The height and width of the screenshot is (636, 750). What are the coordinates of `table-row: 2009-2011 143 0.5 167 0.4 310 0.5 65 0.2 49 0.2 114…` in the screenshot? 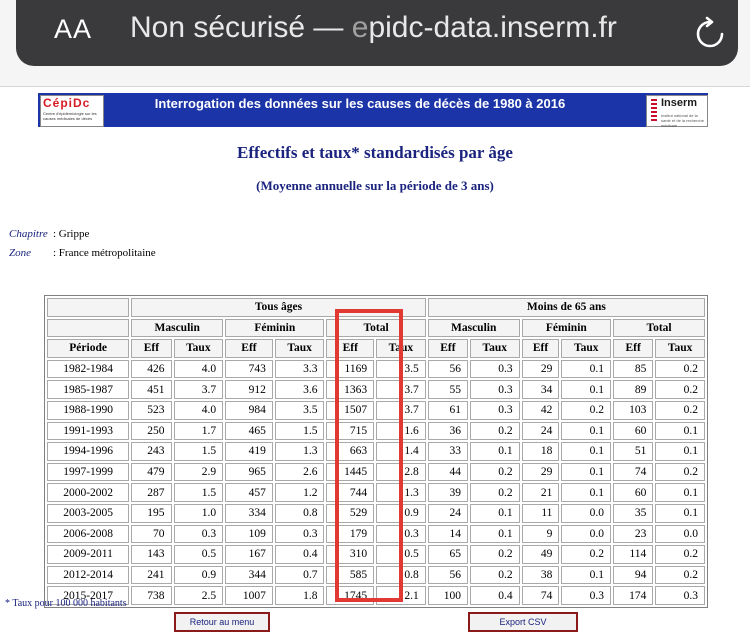 It's located at (376, 554).